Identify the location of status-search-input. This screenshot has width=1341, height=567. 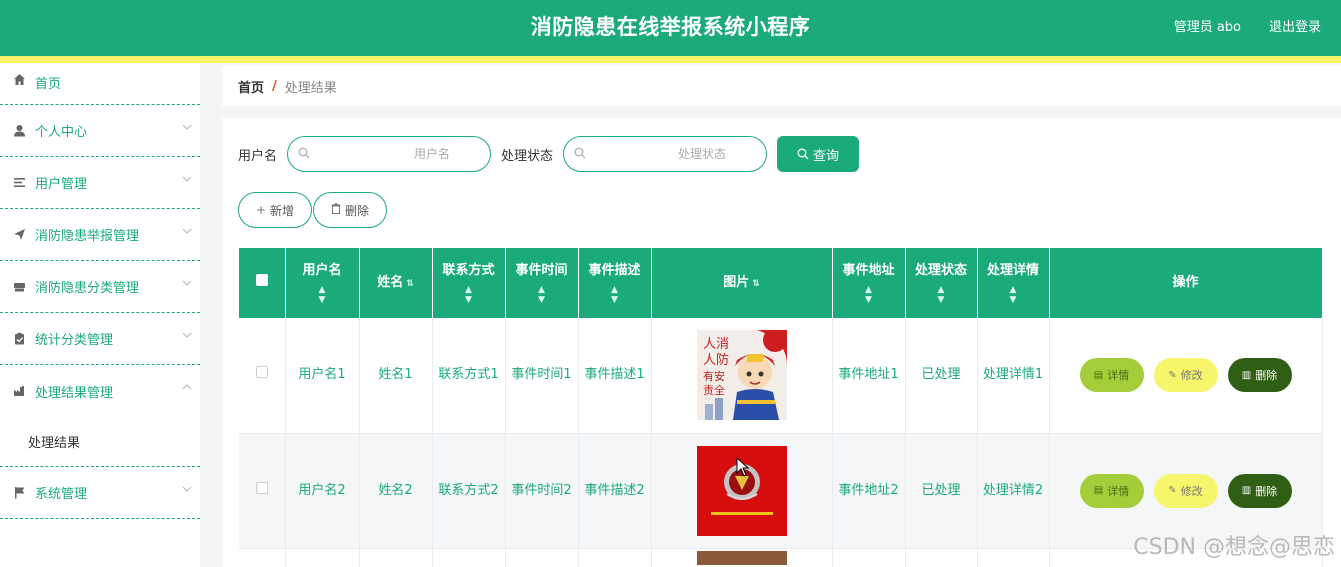
(659, 154).